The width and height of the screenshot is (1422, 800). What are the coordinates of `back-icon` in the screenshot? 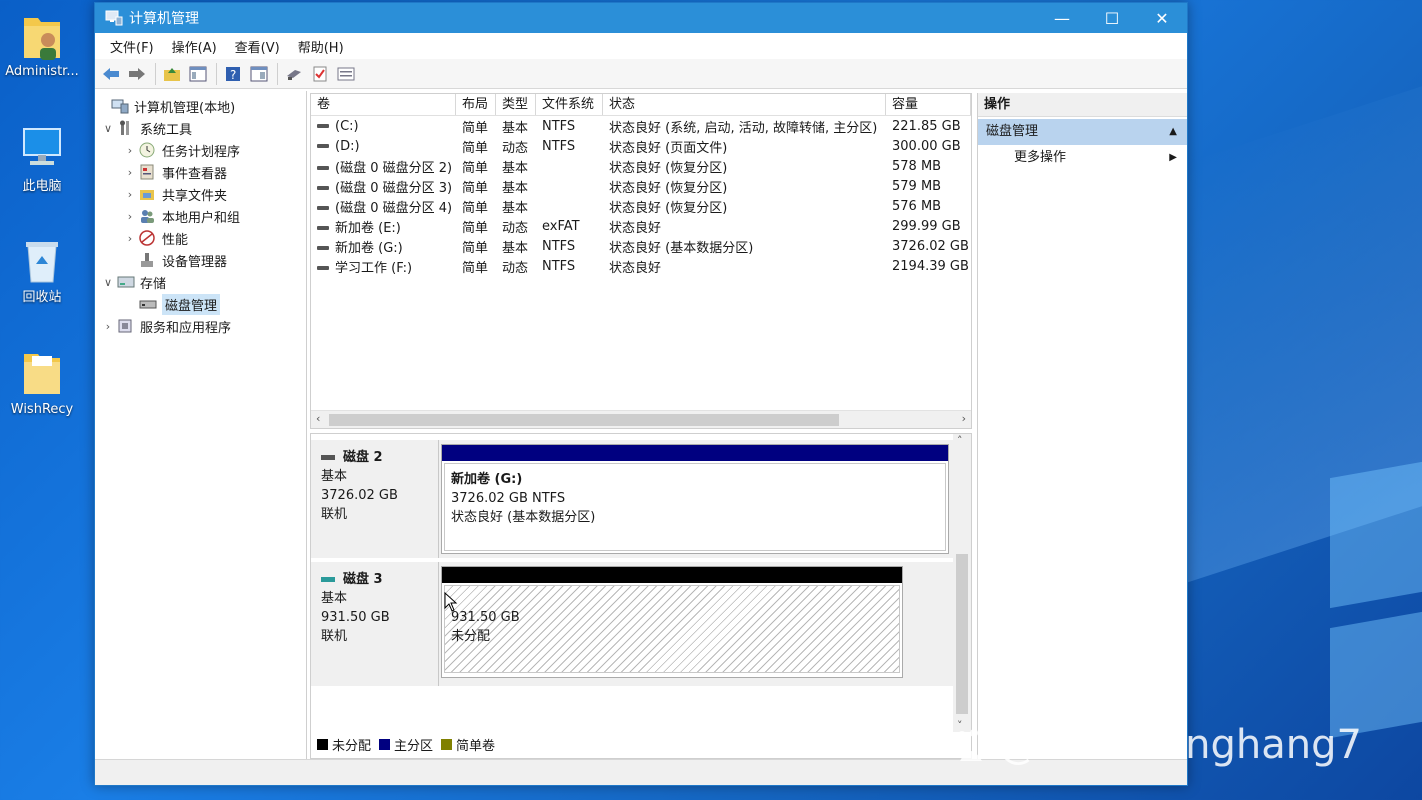 It's located at (111, 74).